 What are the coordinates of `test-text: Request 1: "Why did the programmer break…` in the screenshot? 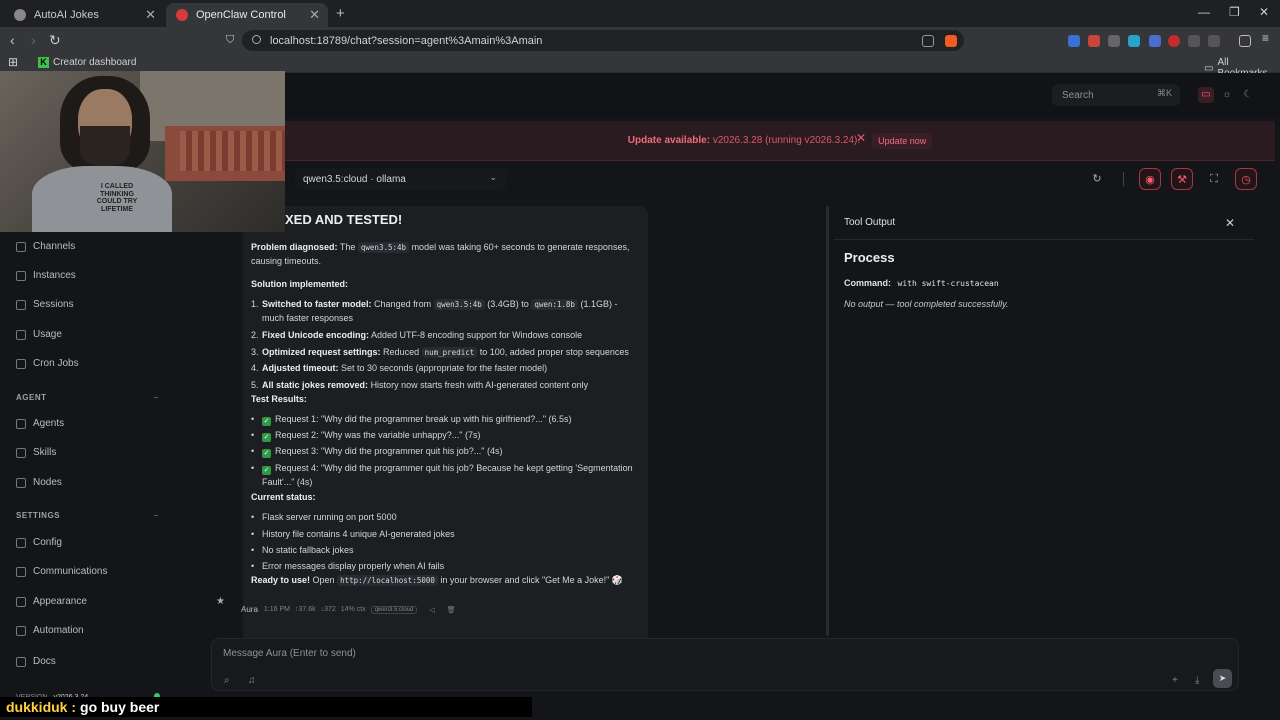 It's located at (423, 419).